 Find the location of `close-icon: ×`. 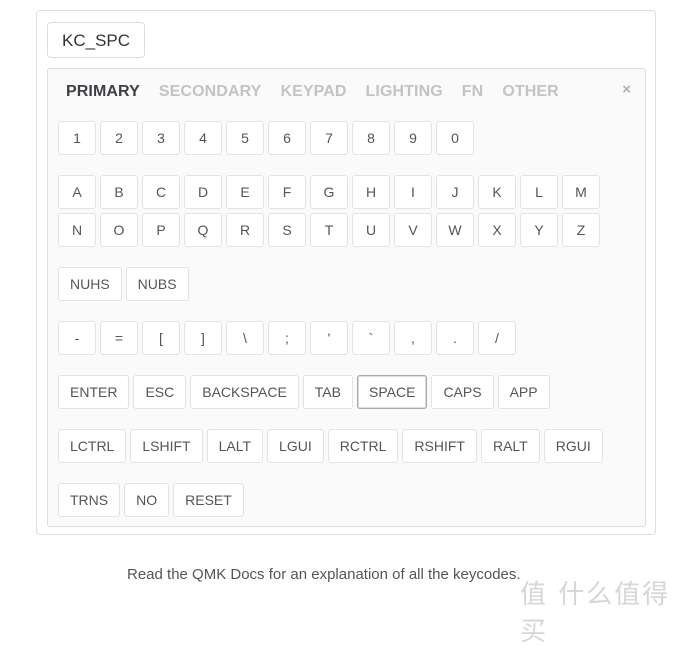

close-icon: × is located at coordinates (626, 89).